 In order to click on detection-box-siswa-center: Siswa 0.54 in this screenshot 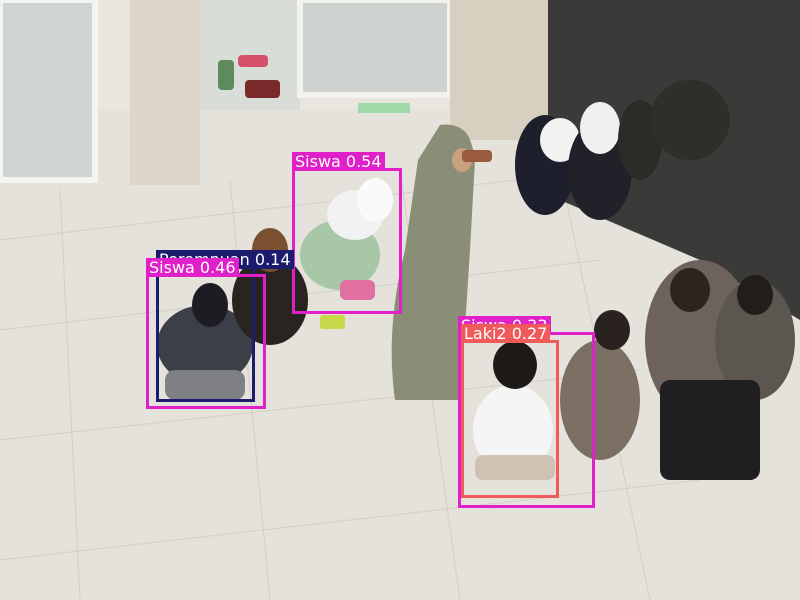, I will do `click(347, 233)`.